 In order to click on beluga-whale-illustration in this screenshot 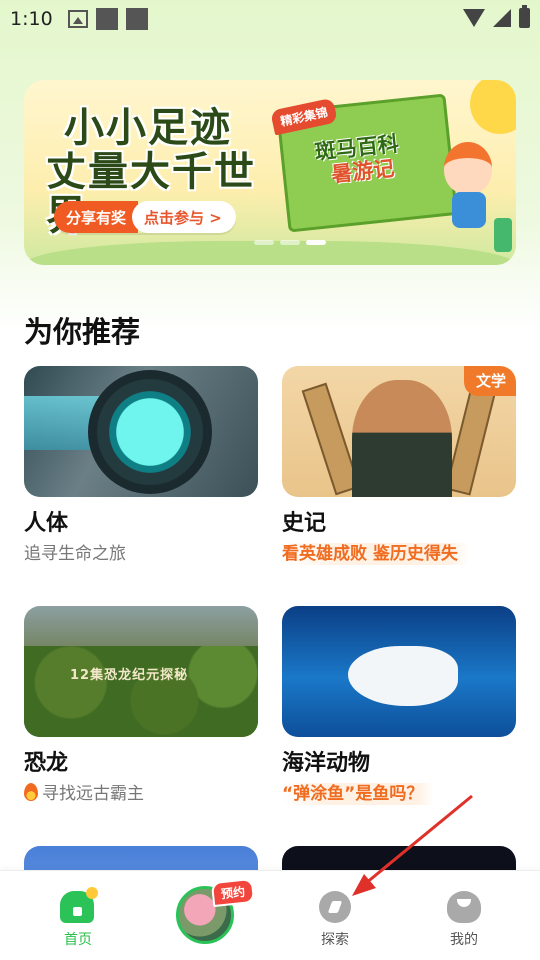, I will do `click(403, 676)`.